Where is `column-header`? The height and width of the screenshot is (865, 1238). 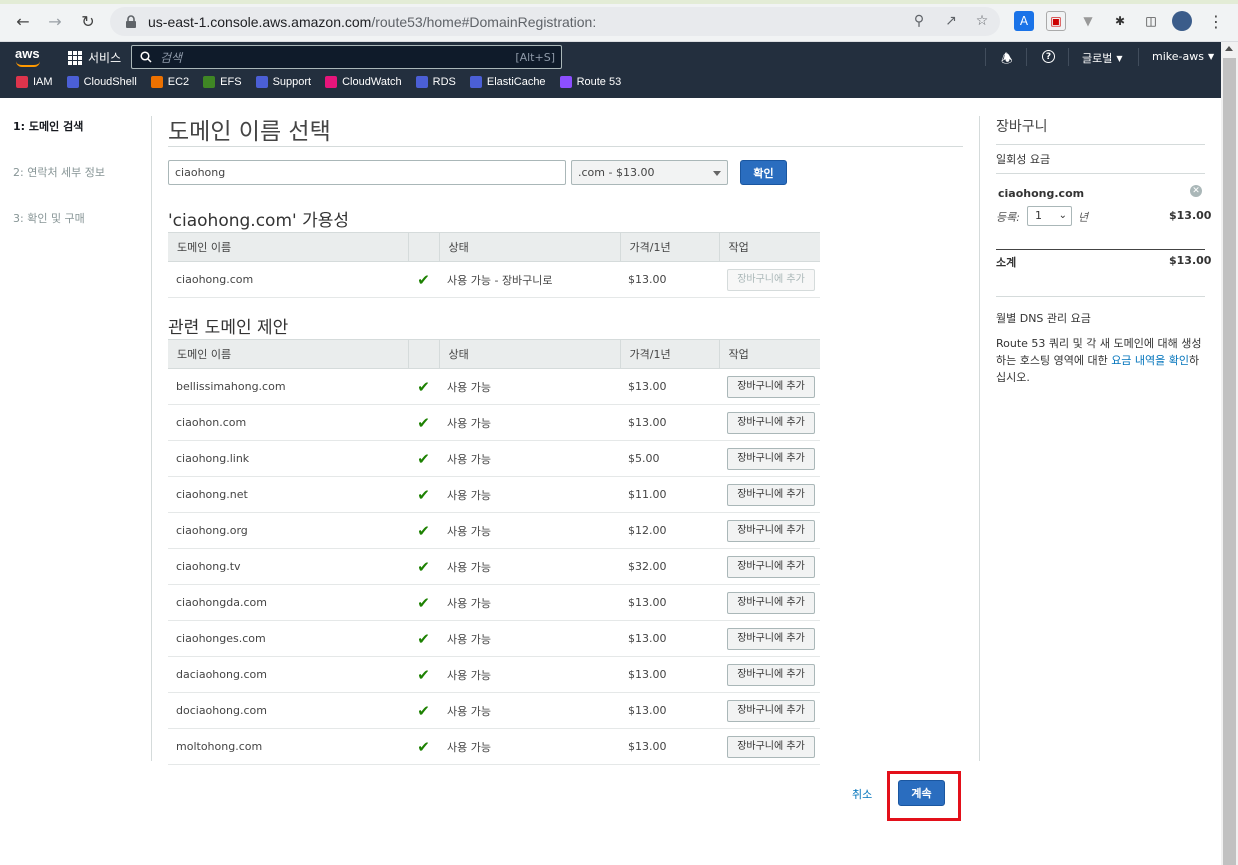 column-header is located at coordinates (424, 247).